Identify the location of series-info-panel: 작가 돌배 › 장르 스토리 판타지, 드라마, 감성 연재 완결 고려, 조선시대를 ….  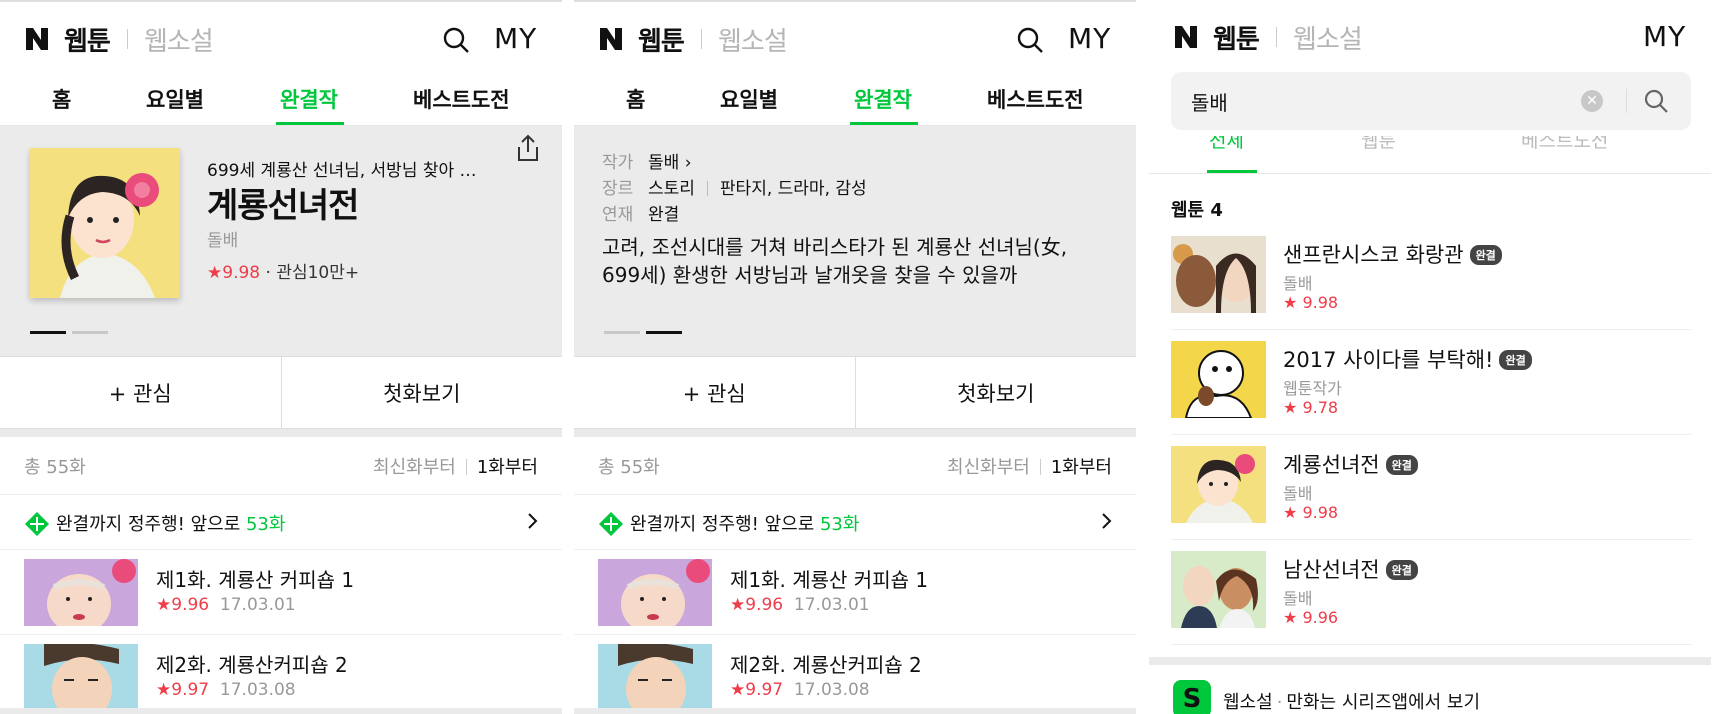
(855, 241).